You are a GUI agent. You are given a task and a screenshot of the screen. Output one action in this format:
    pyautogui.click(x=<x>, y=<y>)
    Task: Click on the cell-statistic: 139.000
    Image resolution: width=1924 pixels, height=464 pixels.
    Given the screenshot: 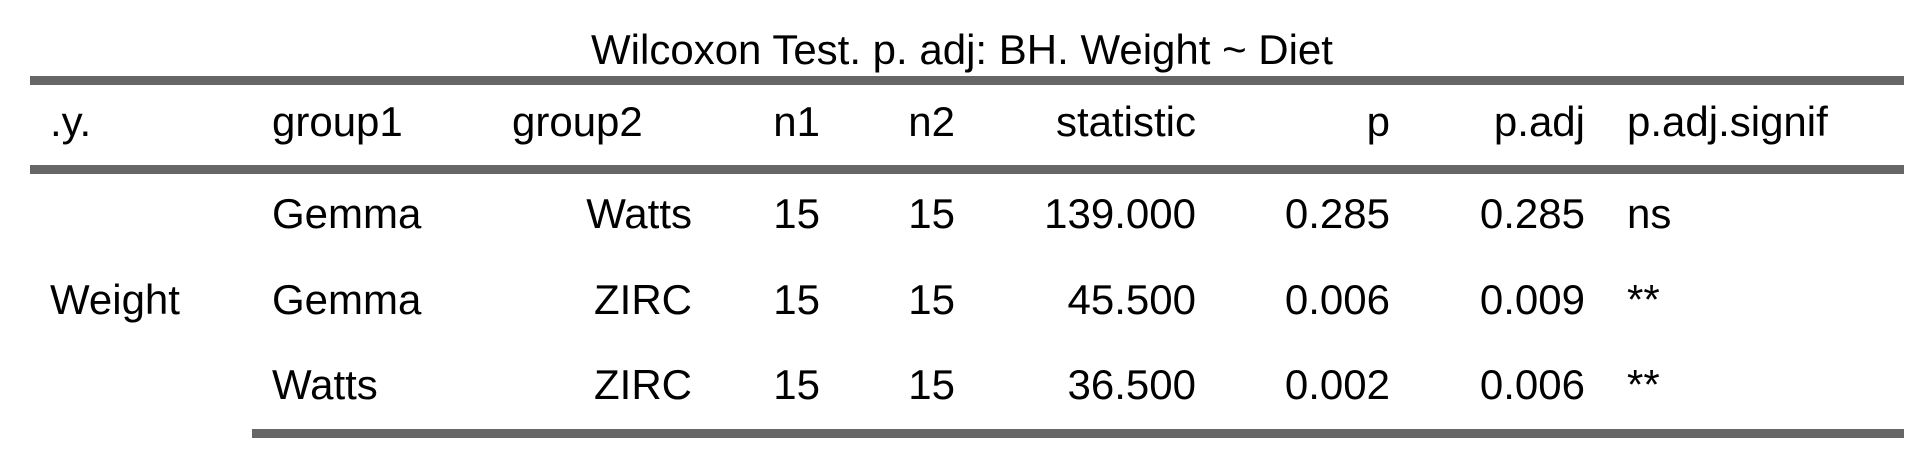 What is the action you would take?
    pyautogui.click(x=1120, y=213)
    